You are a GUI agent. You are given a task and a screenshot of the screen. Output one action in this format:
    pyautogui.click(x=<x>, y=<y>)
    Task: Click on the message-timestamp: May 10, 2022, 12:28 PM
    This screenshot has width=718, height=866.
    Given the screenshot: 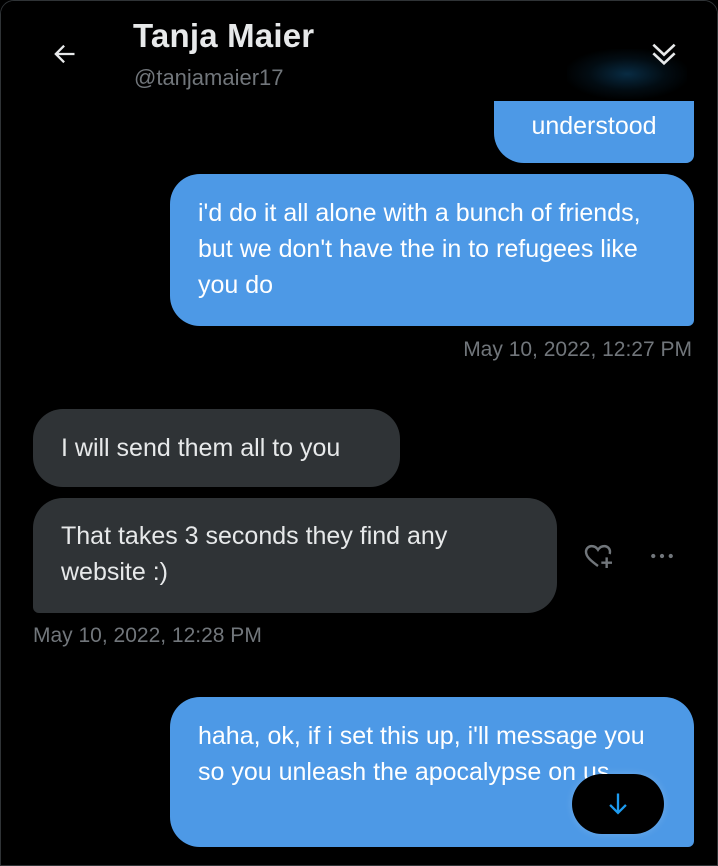 What is the action you would take?
    pyautogui.click(x=147, y=635)
    